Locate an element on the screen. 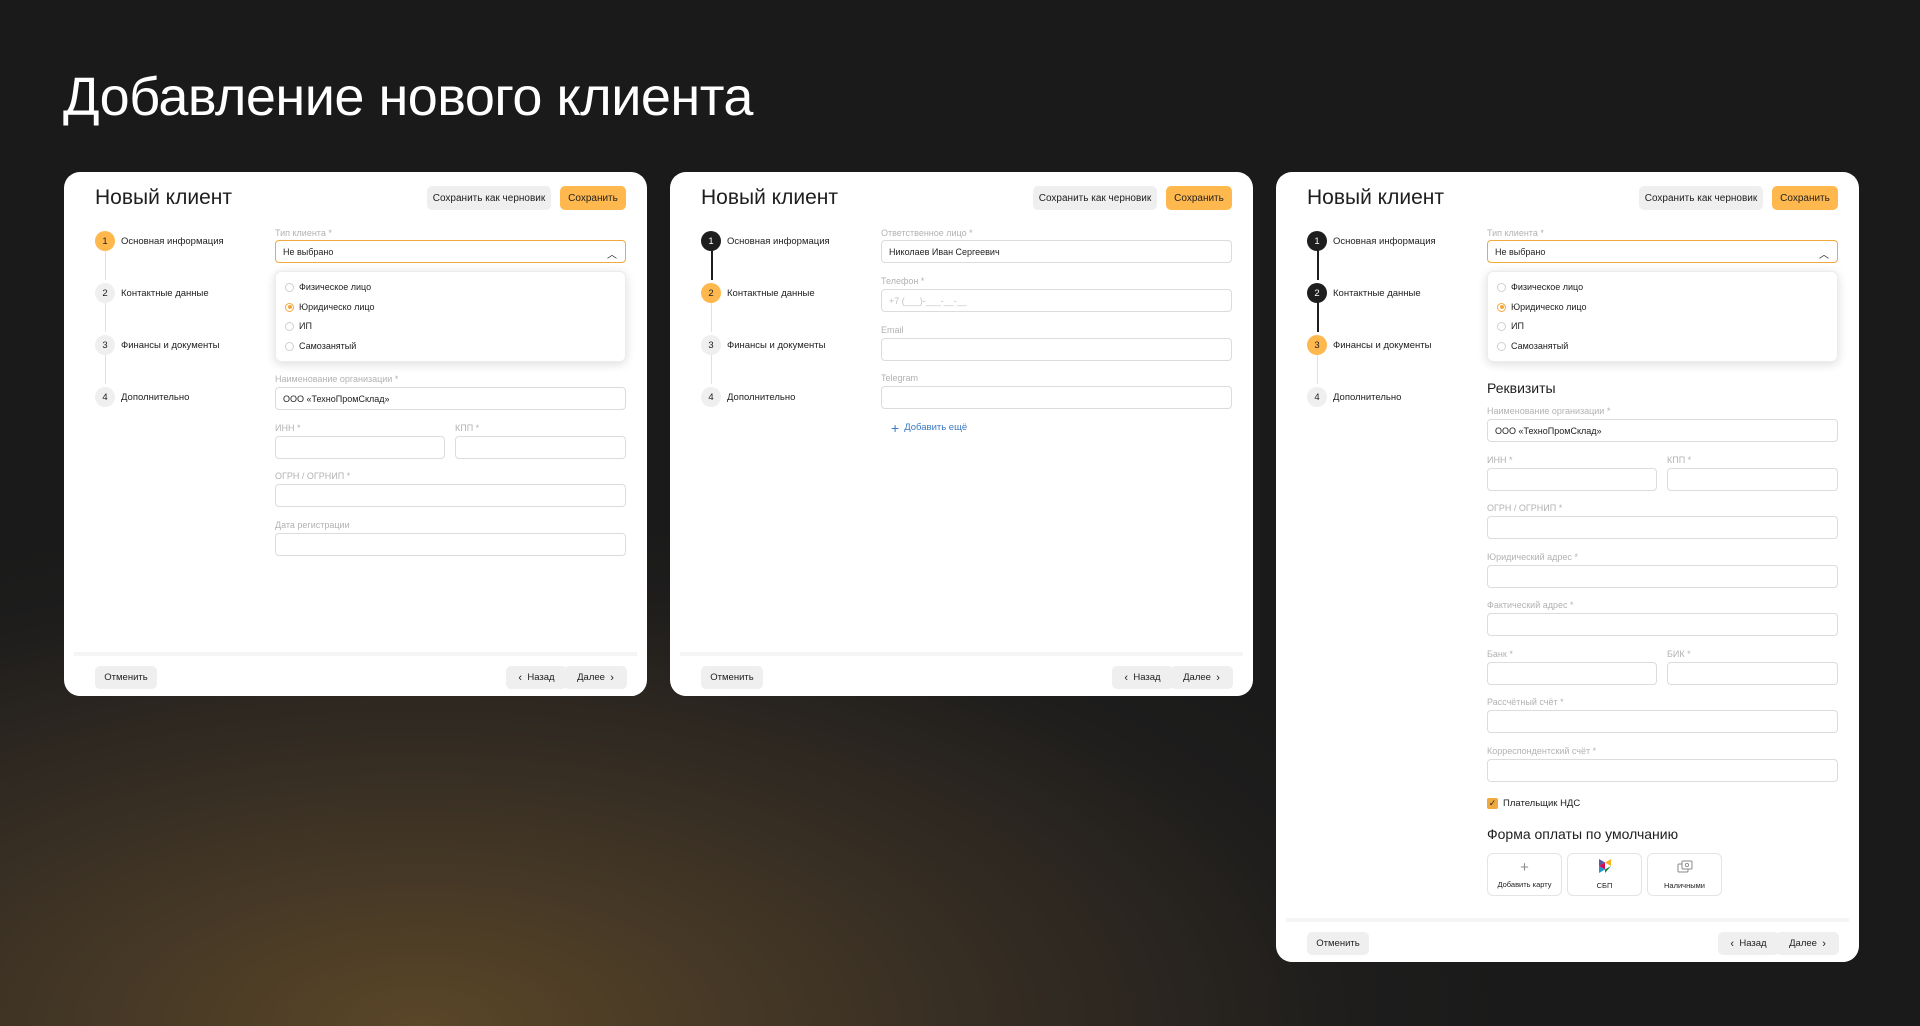 Image resolution: width=1920 pixels, height=1026 pixels. step-number: 1 is located at coordinates (1317, 241).